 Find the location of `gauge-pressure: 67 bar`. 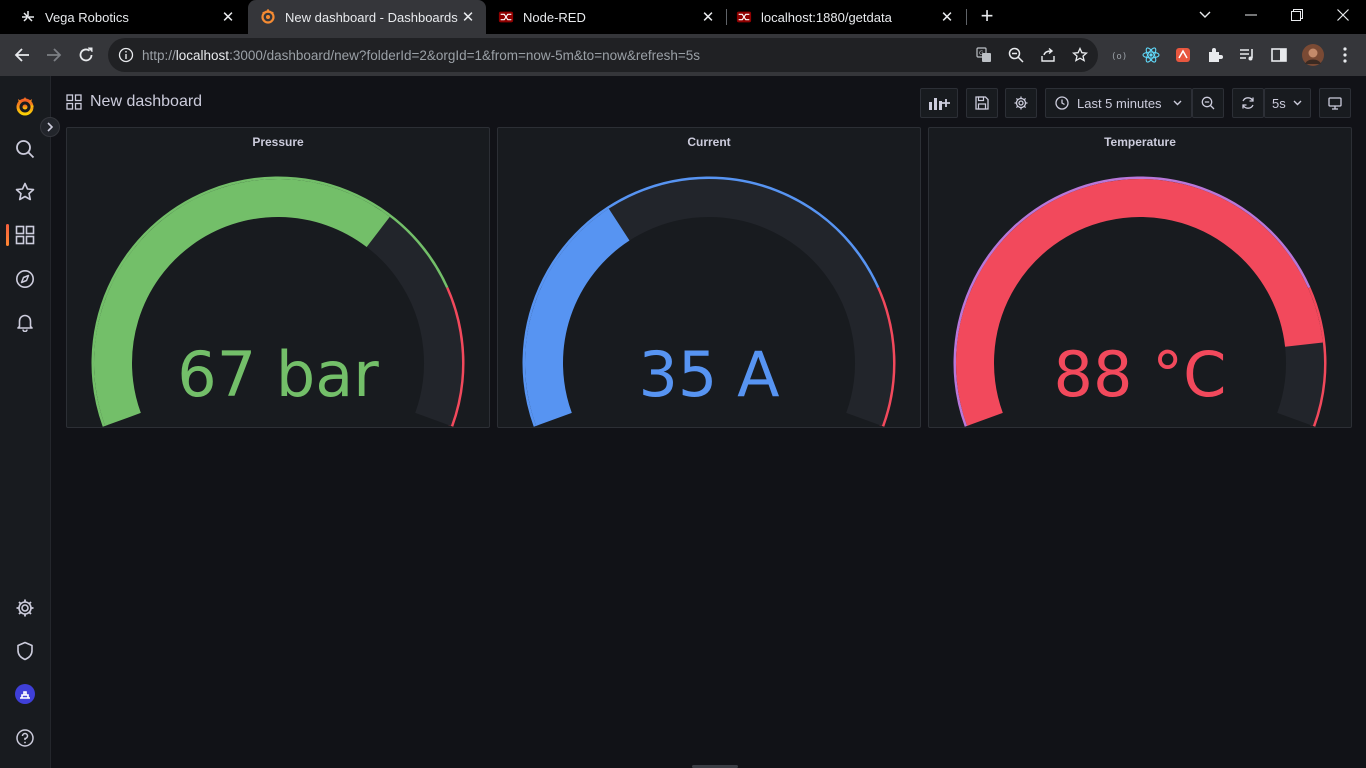

gauge-pressure: 67 bar is located at coordinates (278, 301).